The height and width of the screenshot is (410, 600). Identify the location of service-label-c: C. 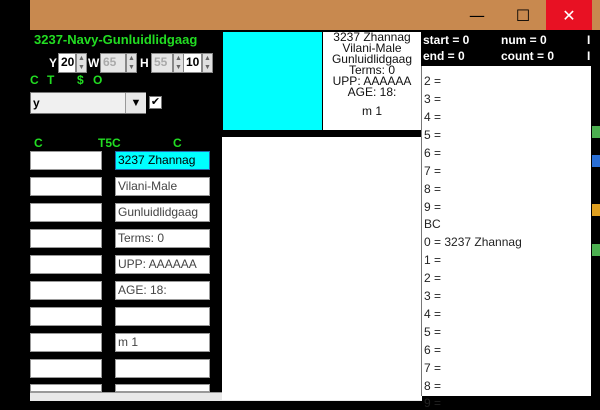
(34, 80).